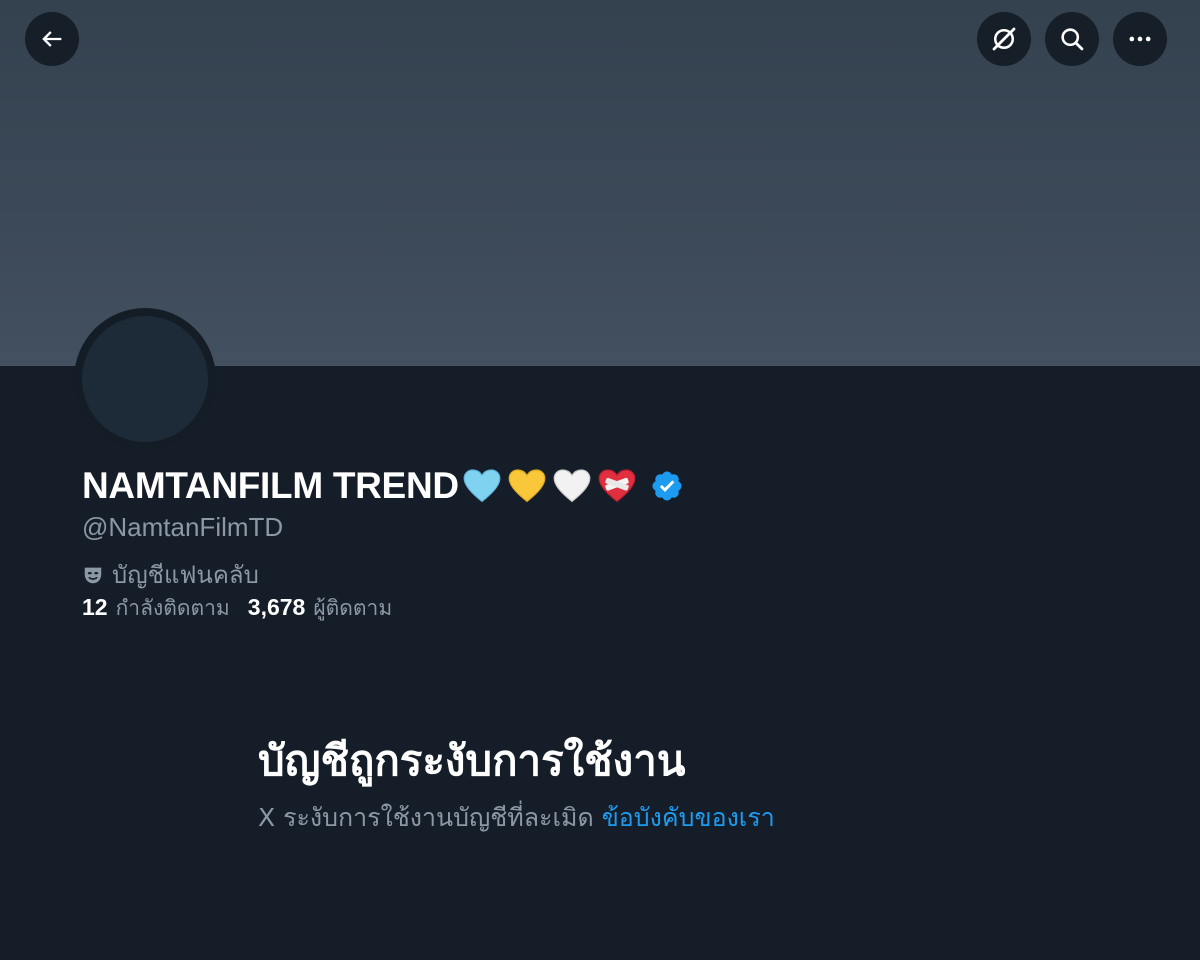  What do you see at coordinates (185, 575) in the screenshot?
I see `category-label: บัญชีแฟนคลับ` at bounding box center [185, 575].